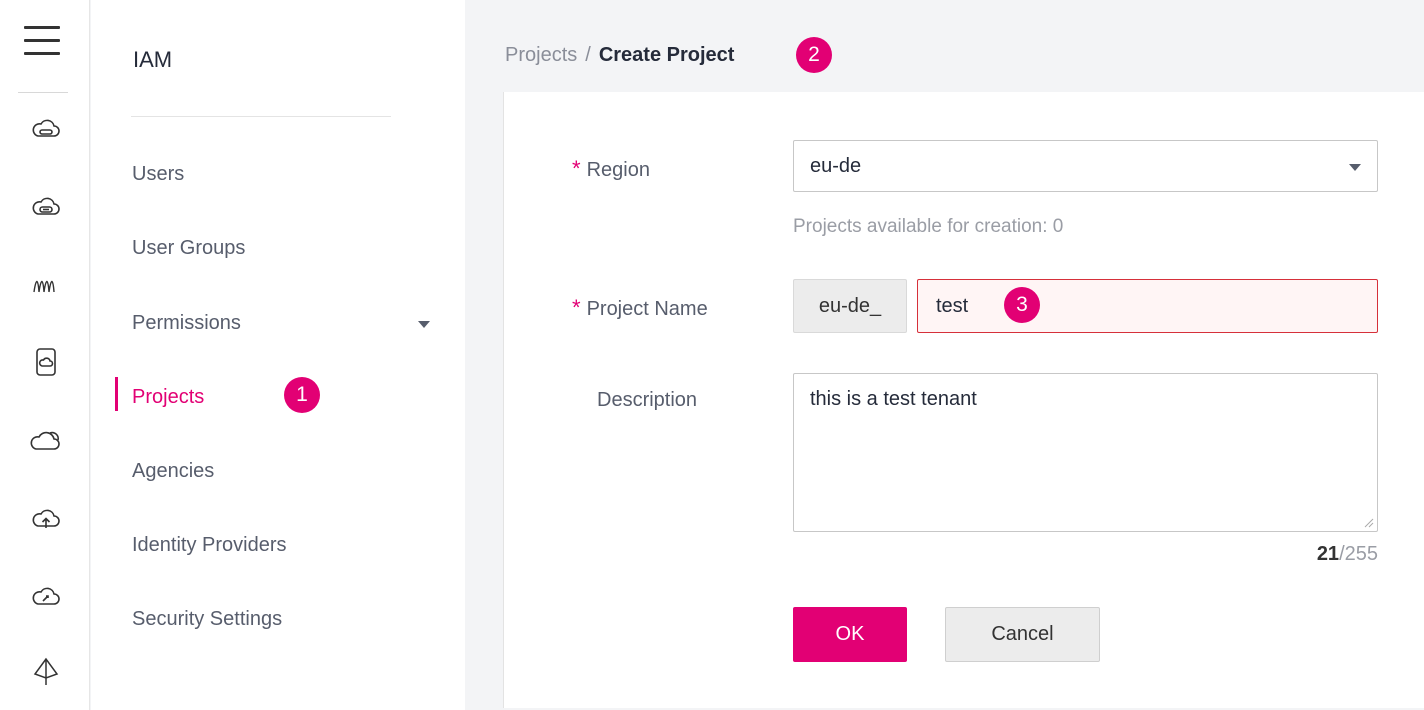  I want to click on sidebar-item-security-settings: Security Settings, so click(278, 619).